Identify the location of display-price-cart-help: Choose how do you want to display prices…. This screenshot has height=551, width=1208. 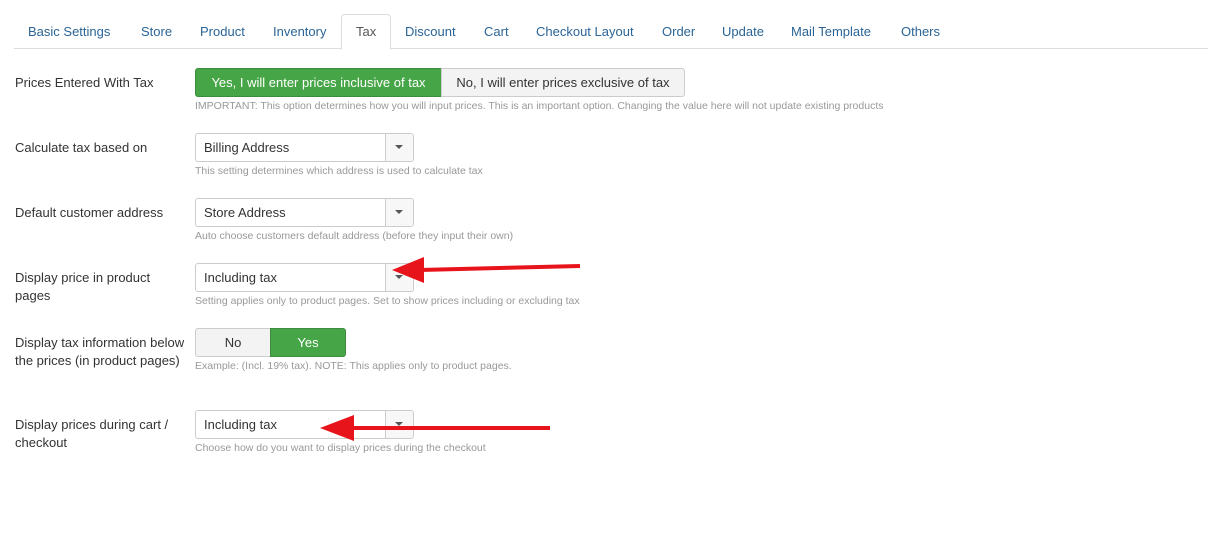
(340, 448).